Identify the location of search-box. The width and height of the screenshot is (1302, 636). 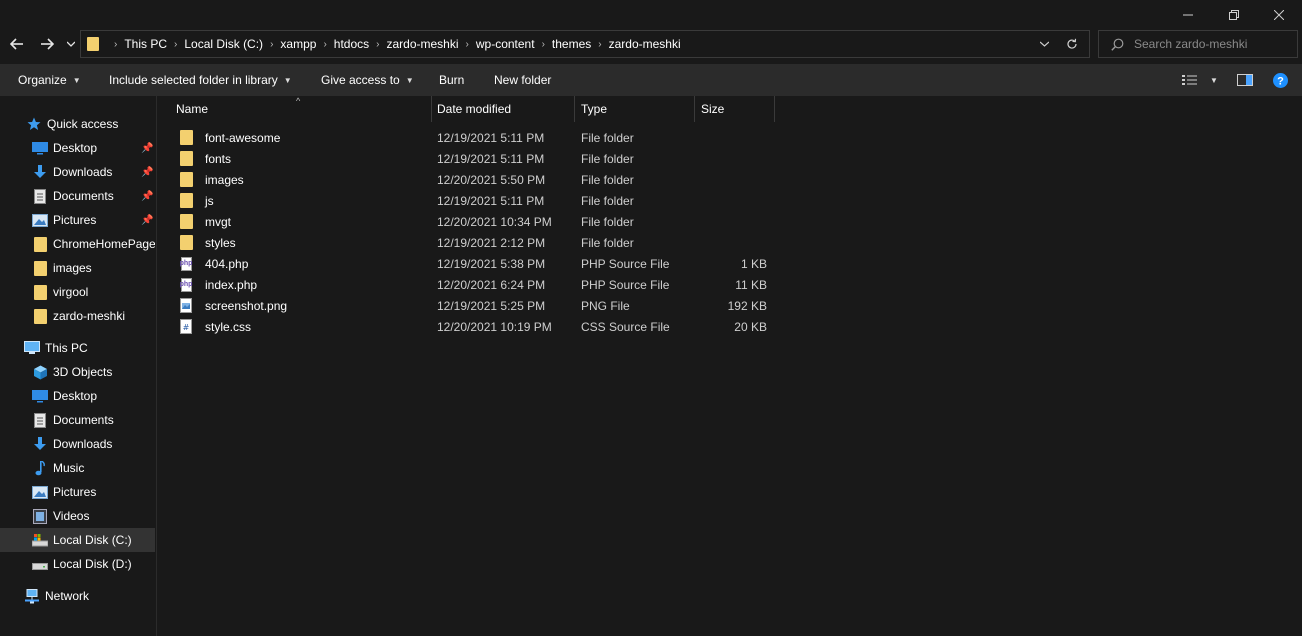
(1198, 44).